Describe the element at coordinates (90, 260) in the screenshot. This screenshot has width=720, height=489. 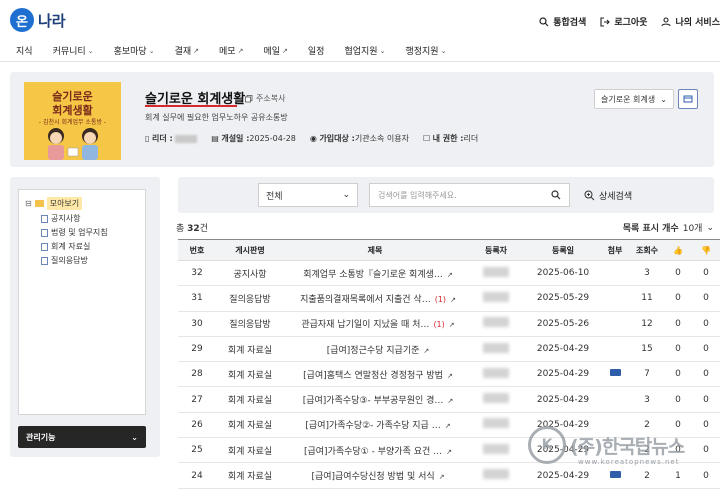
I see `tree-item-qna: 질의응답방` at that location.